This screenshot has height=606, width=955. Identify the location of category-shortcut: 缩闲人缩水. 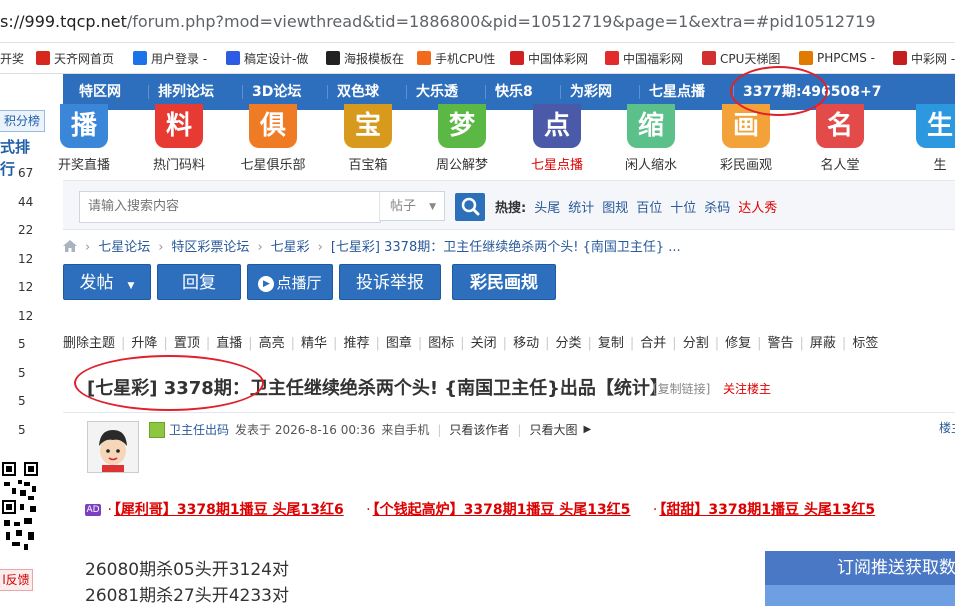
(651, 138).